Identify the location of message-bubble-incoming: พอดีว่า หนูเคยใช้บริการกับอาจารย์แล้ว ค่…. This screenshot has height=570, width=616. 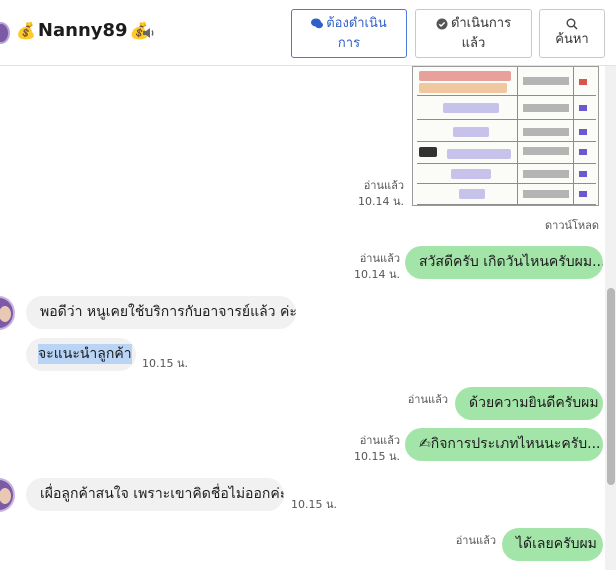
(161, 312).